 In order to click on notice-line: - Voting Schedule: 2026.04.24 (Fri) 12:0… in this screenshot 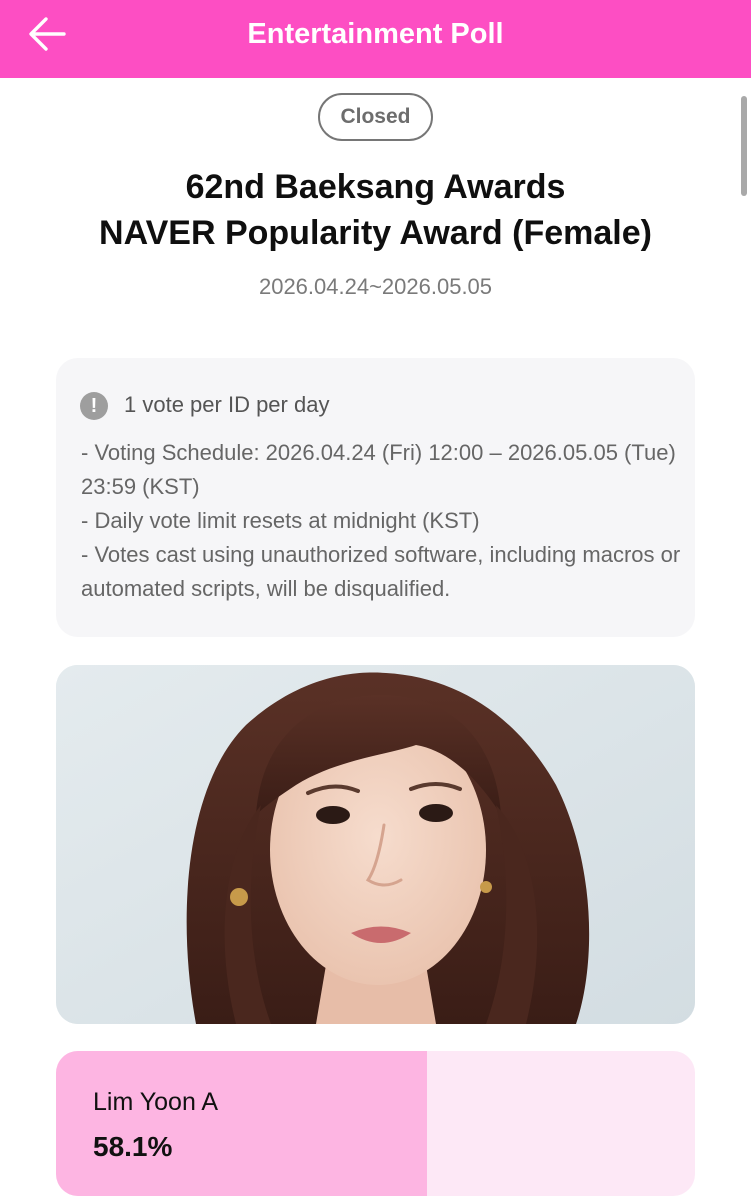, I will do `click(378, 469)`.